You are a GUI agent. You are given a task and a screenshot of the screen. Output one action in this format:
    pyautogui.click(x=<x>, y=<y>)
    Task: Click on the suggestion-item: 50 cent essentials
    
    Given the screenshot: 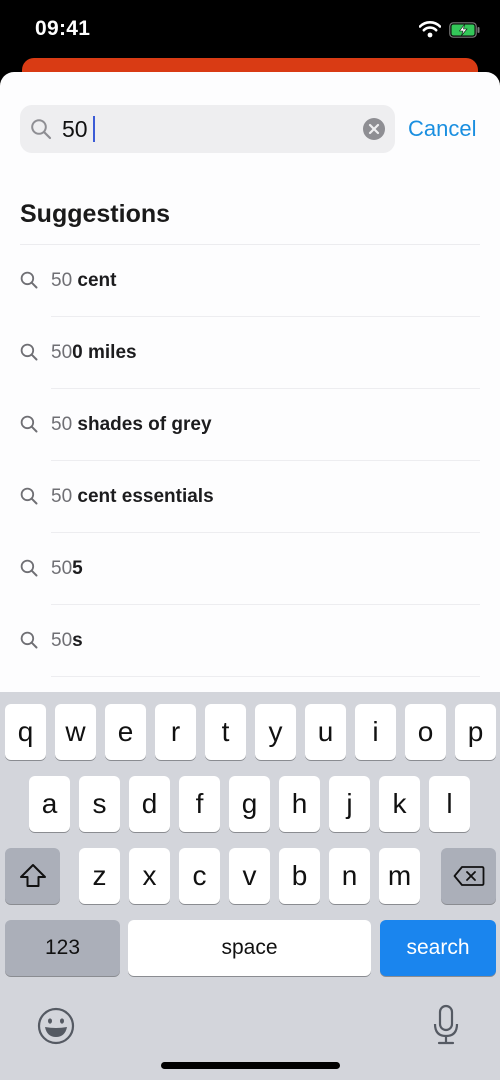 What is the action you would take?
    pyautogui.click(x=250, y=497)
    